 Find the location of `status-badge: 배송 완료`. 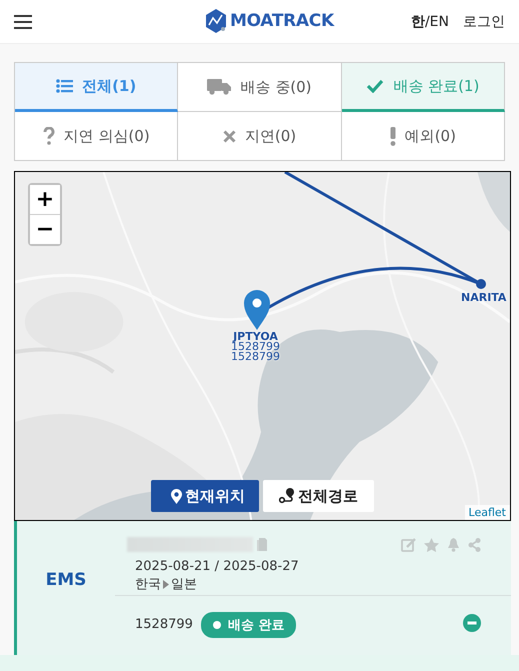

status-badge: 배송 완료 is located at coordinates (248, 625).